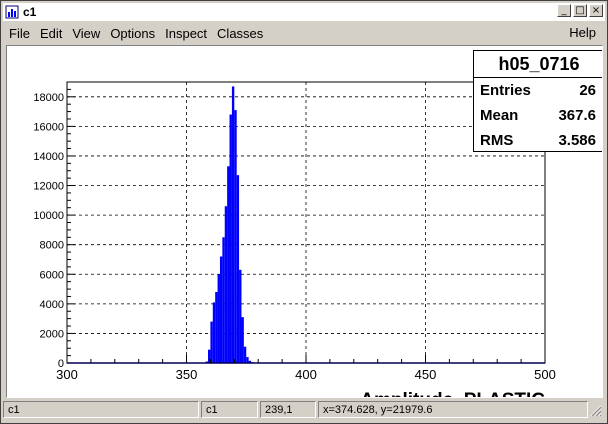  What do you see at coordinates (12, 12) in the screenshot?
I see `app-icon` at bounding box center [12, 12].